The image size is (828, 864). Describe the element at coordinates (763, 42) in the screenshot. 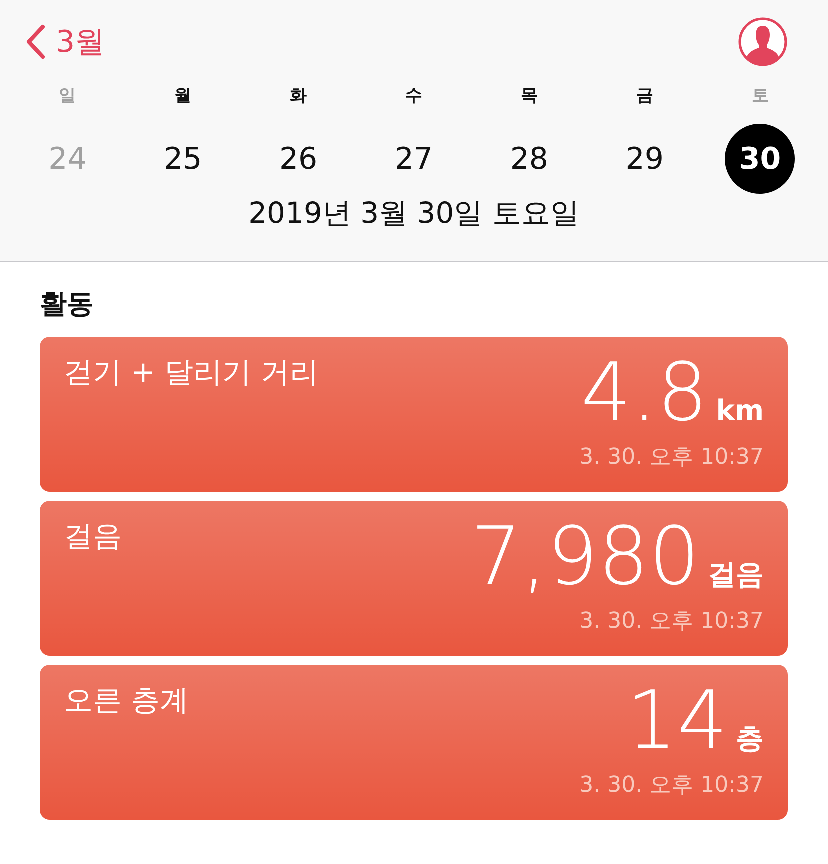

I see `profile-icon` at that location.